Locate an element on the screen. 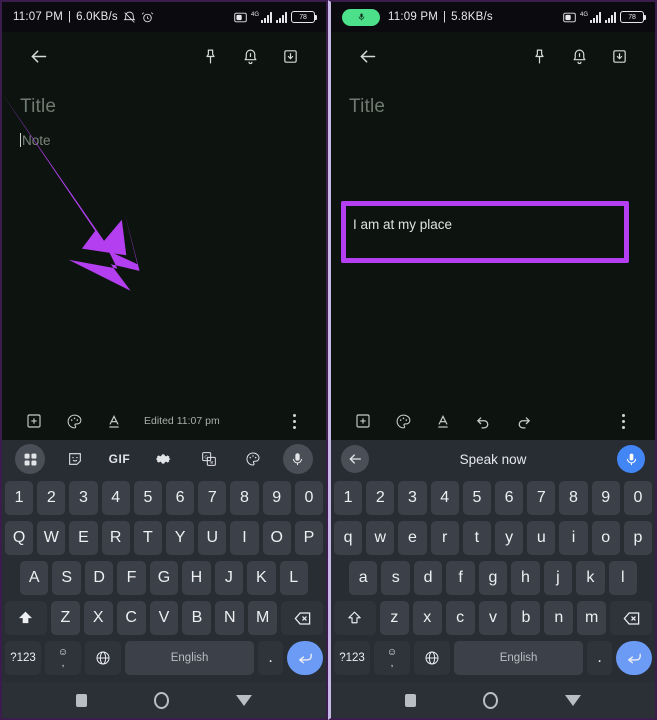  key-t: t is located at coordinates (476, 538).